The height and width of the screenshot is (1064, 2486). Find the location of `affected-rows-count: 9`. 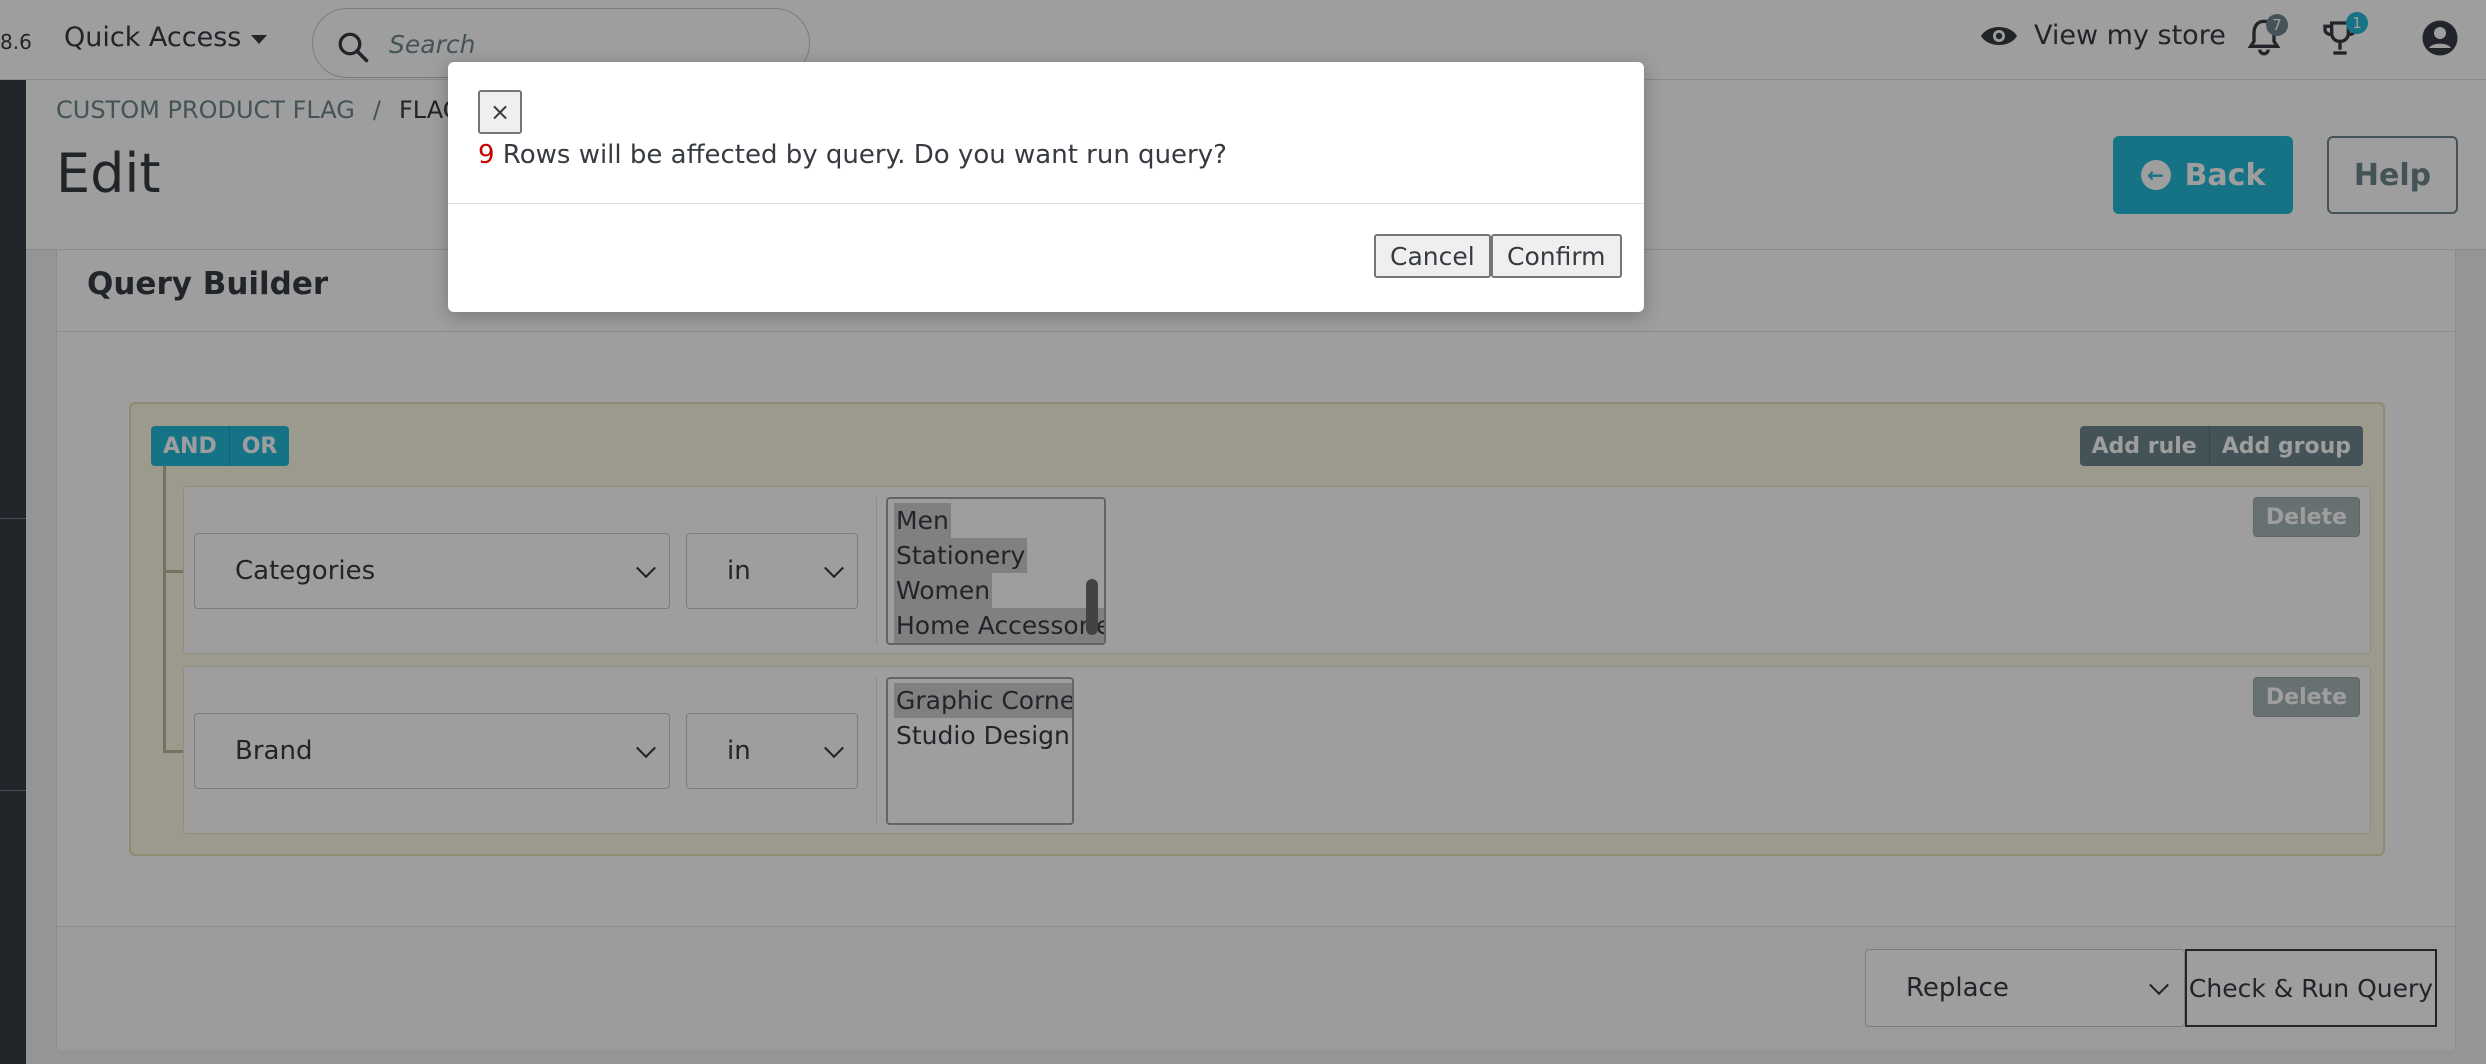

affected-rows-count: 9 is located at coordinates (486, 155).